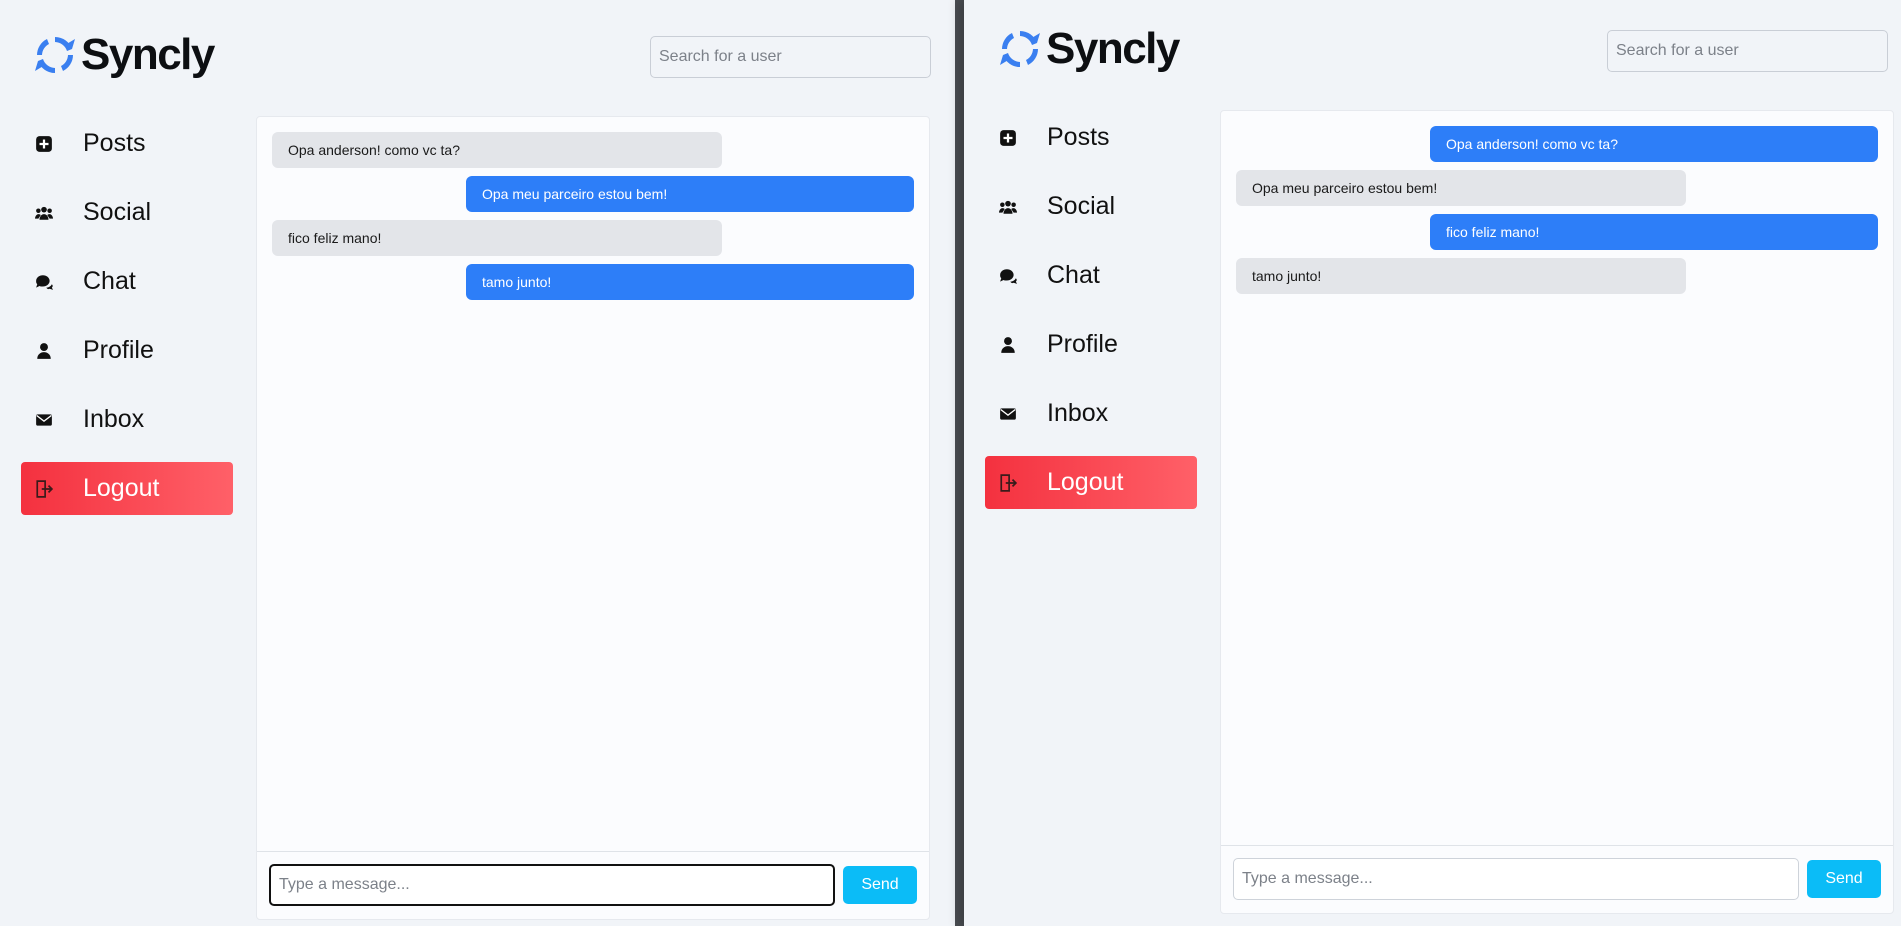  Describe the element at coordinates (1461, 276) in the screenshot. I see `incoming-message: tamo junto!` at that location.